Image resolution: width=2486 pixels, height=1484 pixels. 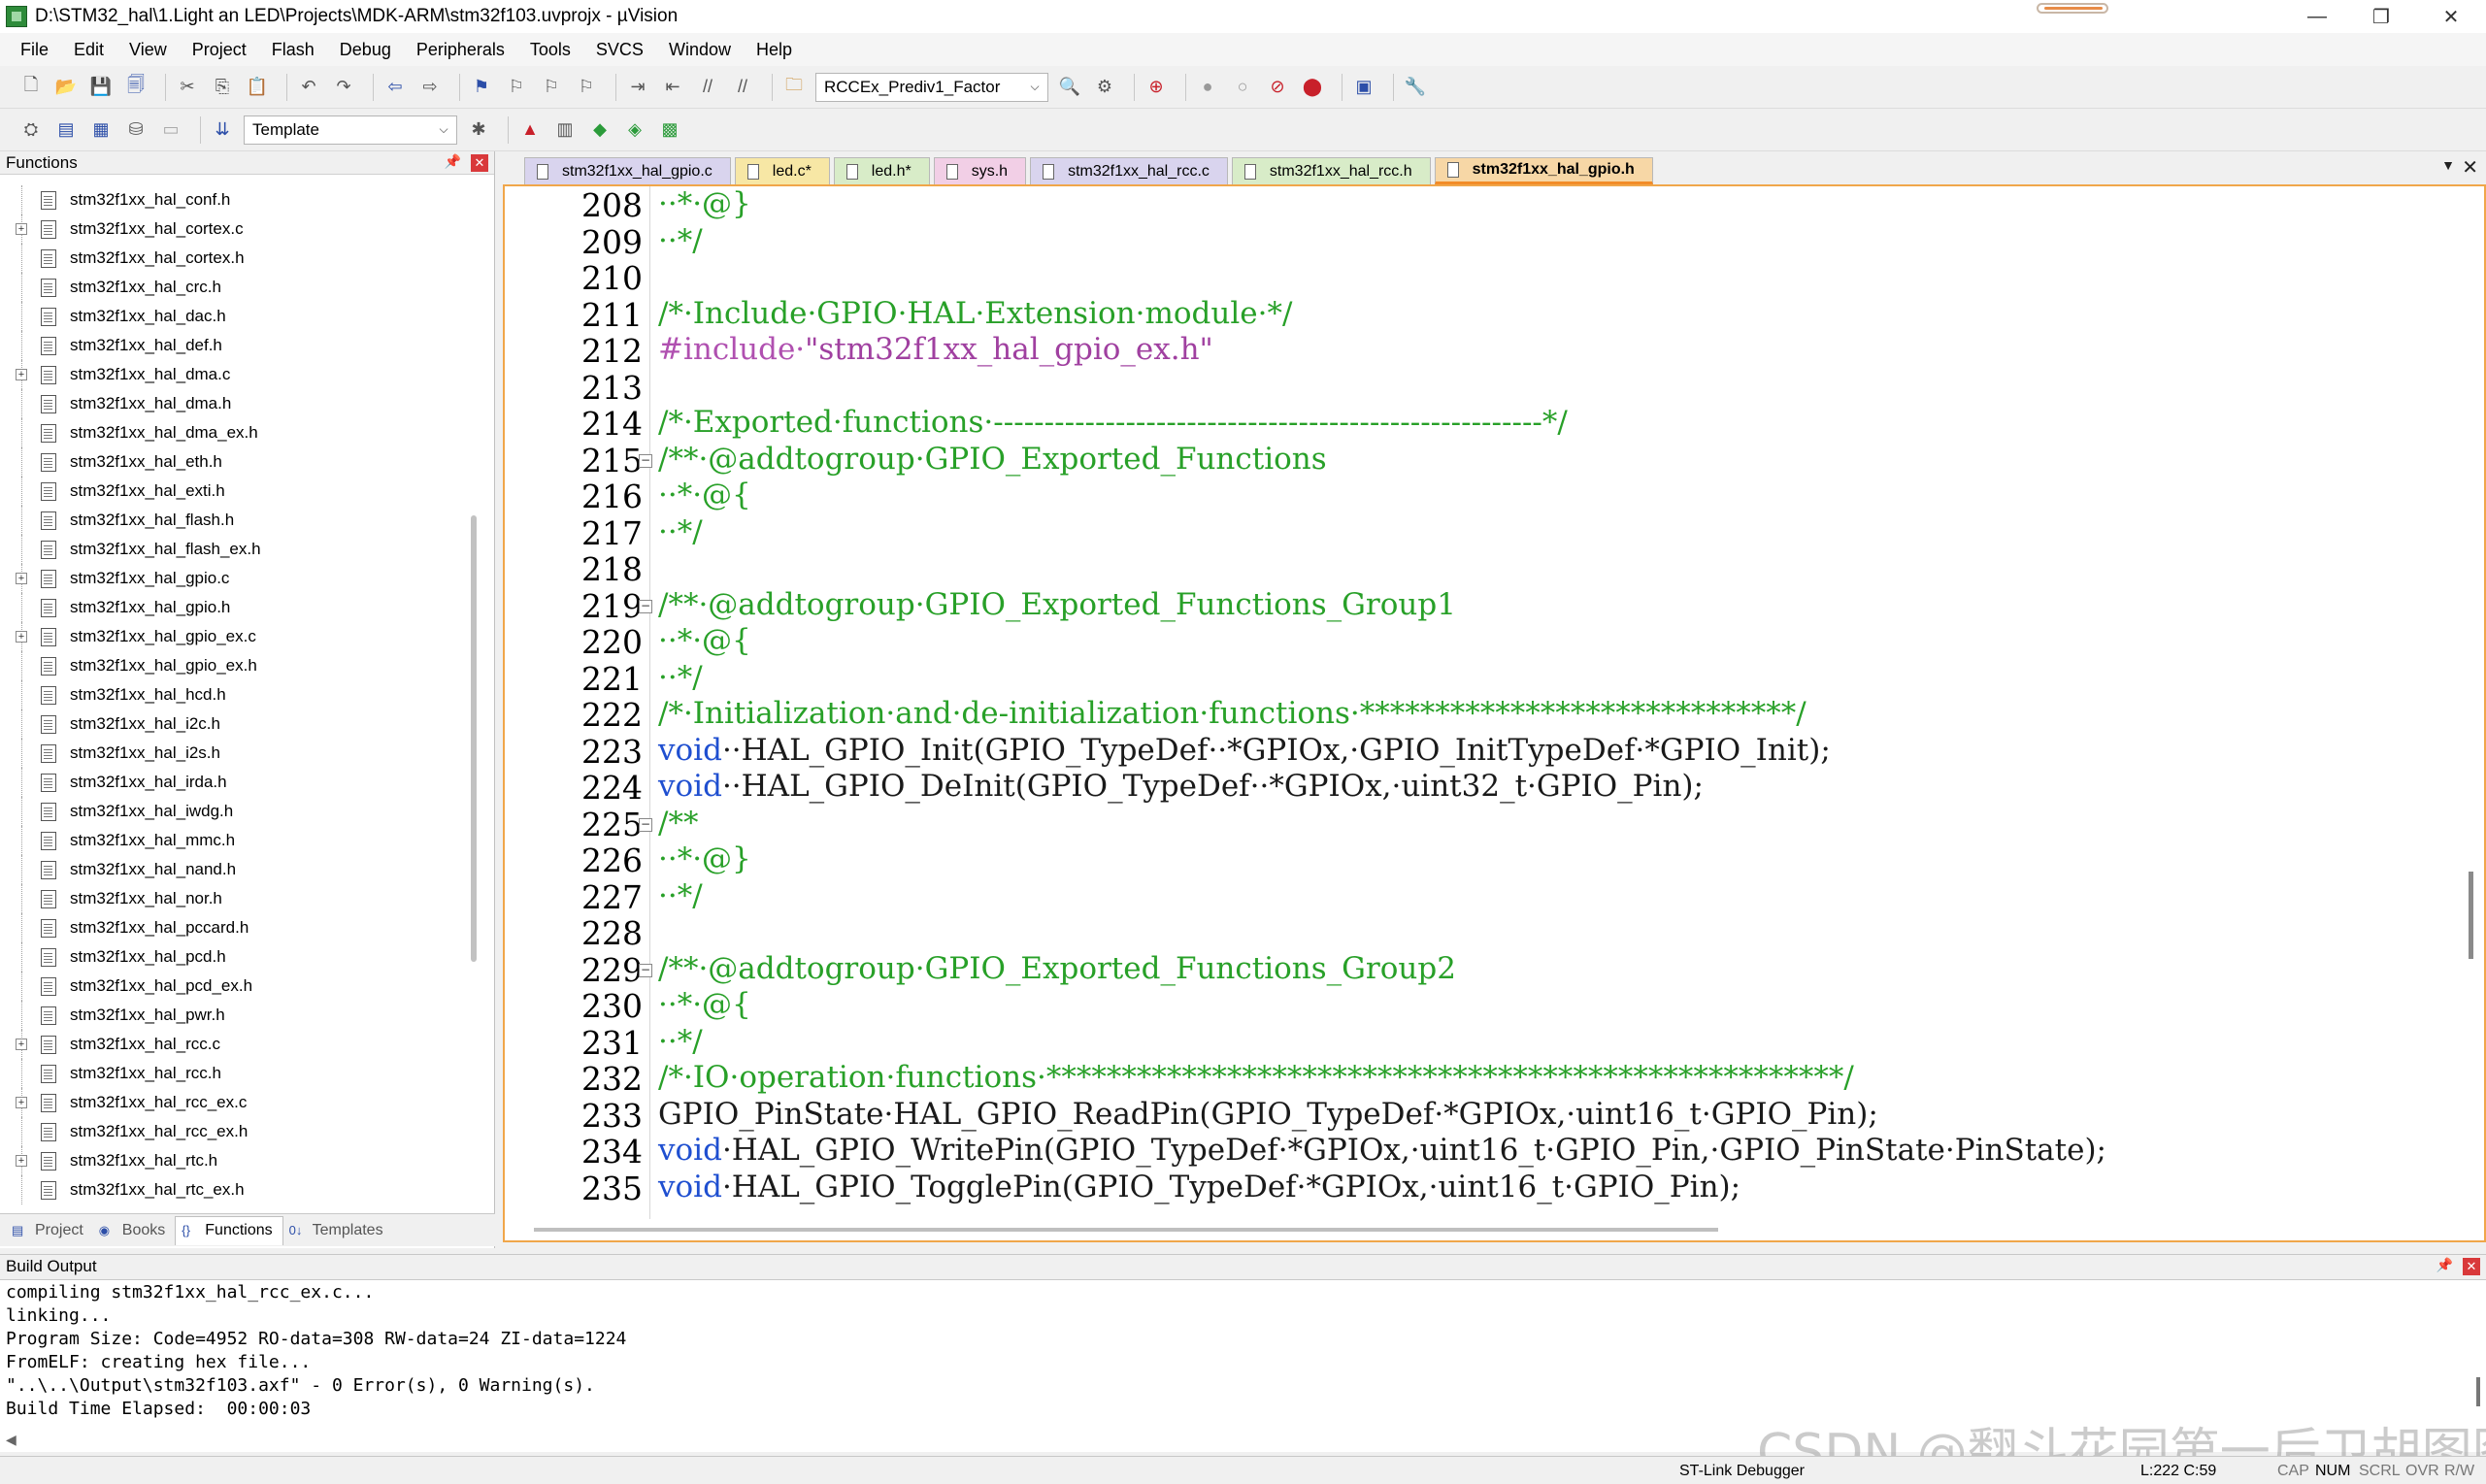 I want to click on function-file-item: stm32f1xx_hal_nand.h, so click(x=234, y=869).